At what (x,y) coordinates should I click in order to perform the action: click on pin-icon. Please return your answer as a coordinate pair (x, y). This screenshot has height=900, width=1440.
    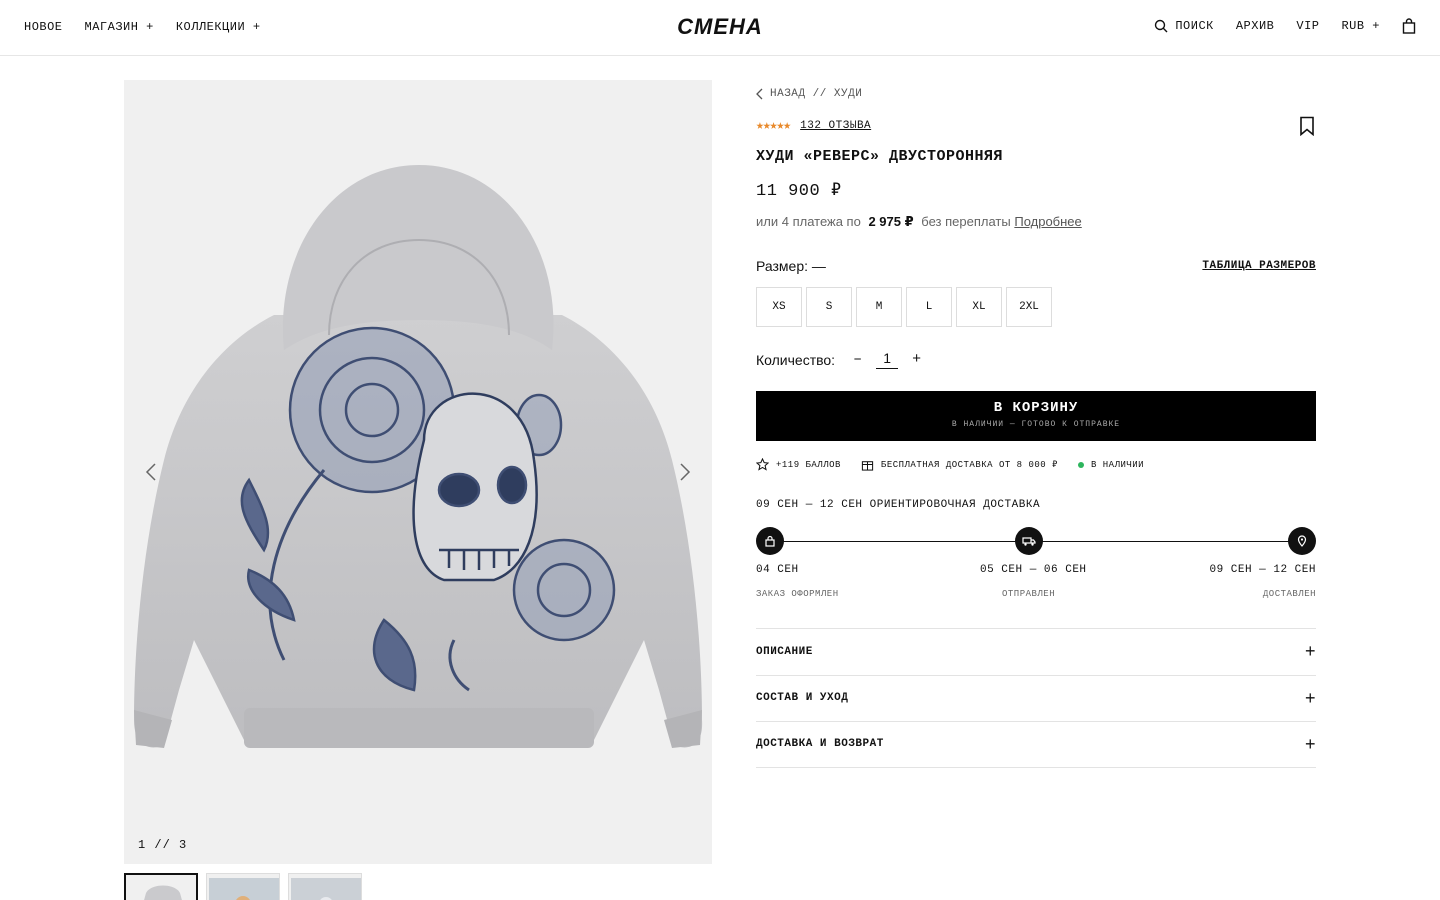
    Looking at the image, I should click on (1302, 541).